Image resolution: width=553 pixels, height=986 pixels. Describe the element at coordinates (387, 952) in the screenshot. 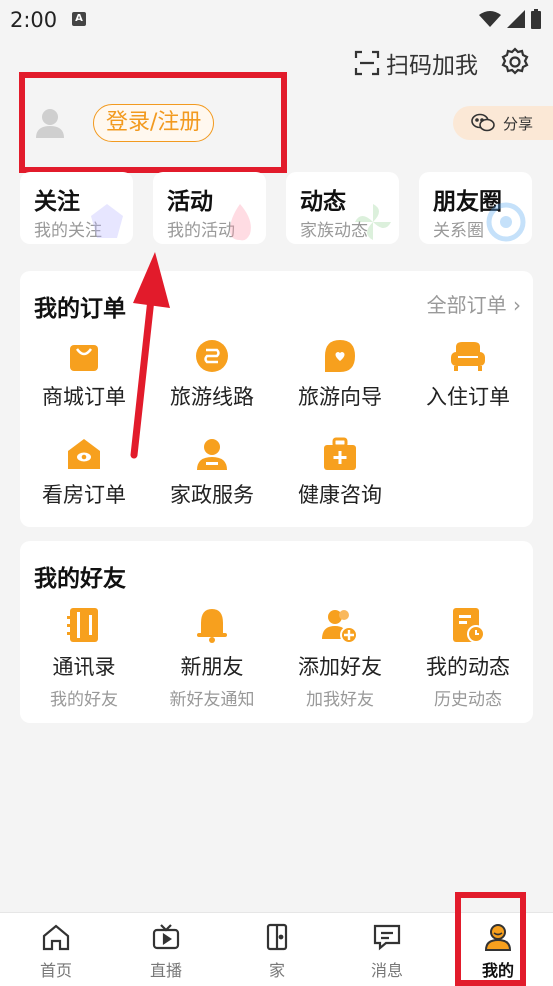

I see `tab-messages: 消息` at that location.